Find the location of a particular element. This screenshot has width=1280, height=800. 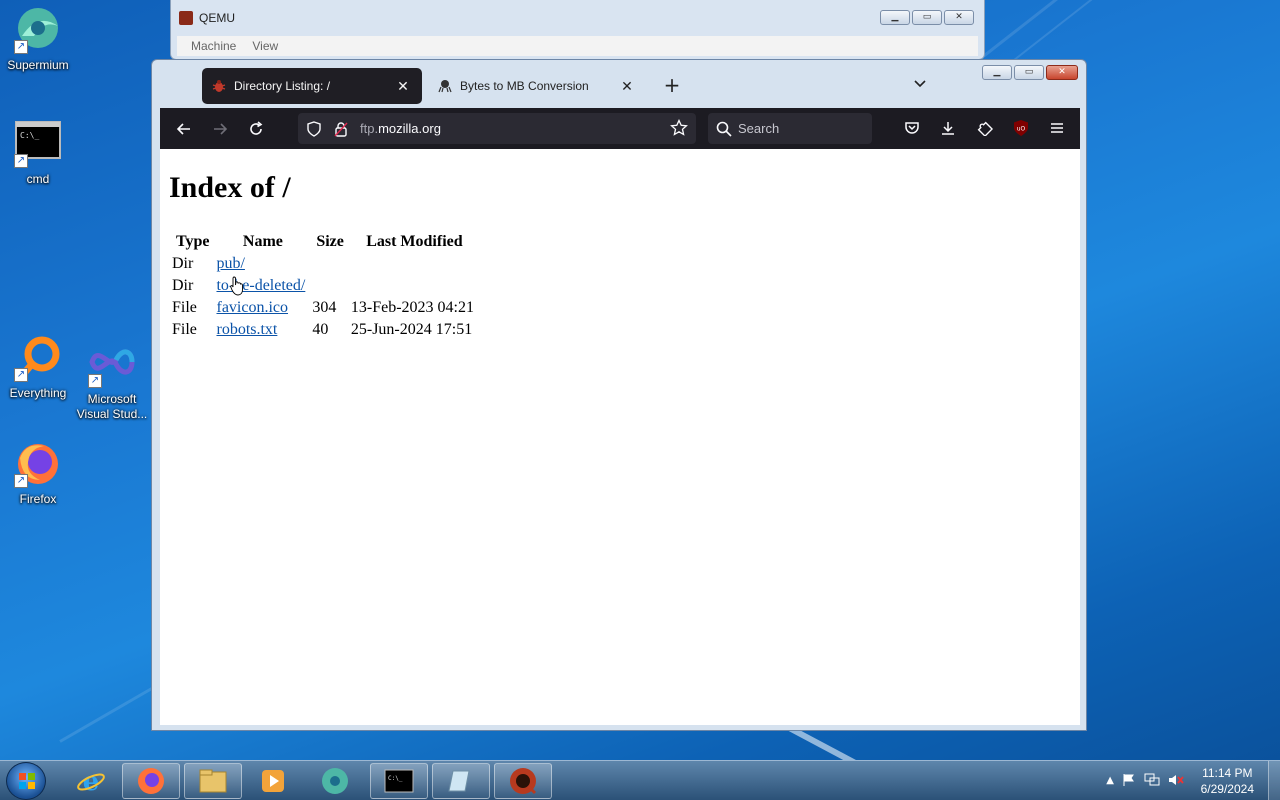

supermium-icon is located at coordinates (335, 781).